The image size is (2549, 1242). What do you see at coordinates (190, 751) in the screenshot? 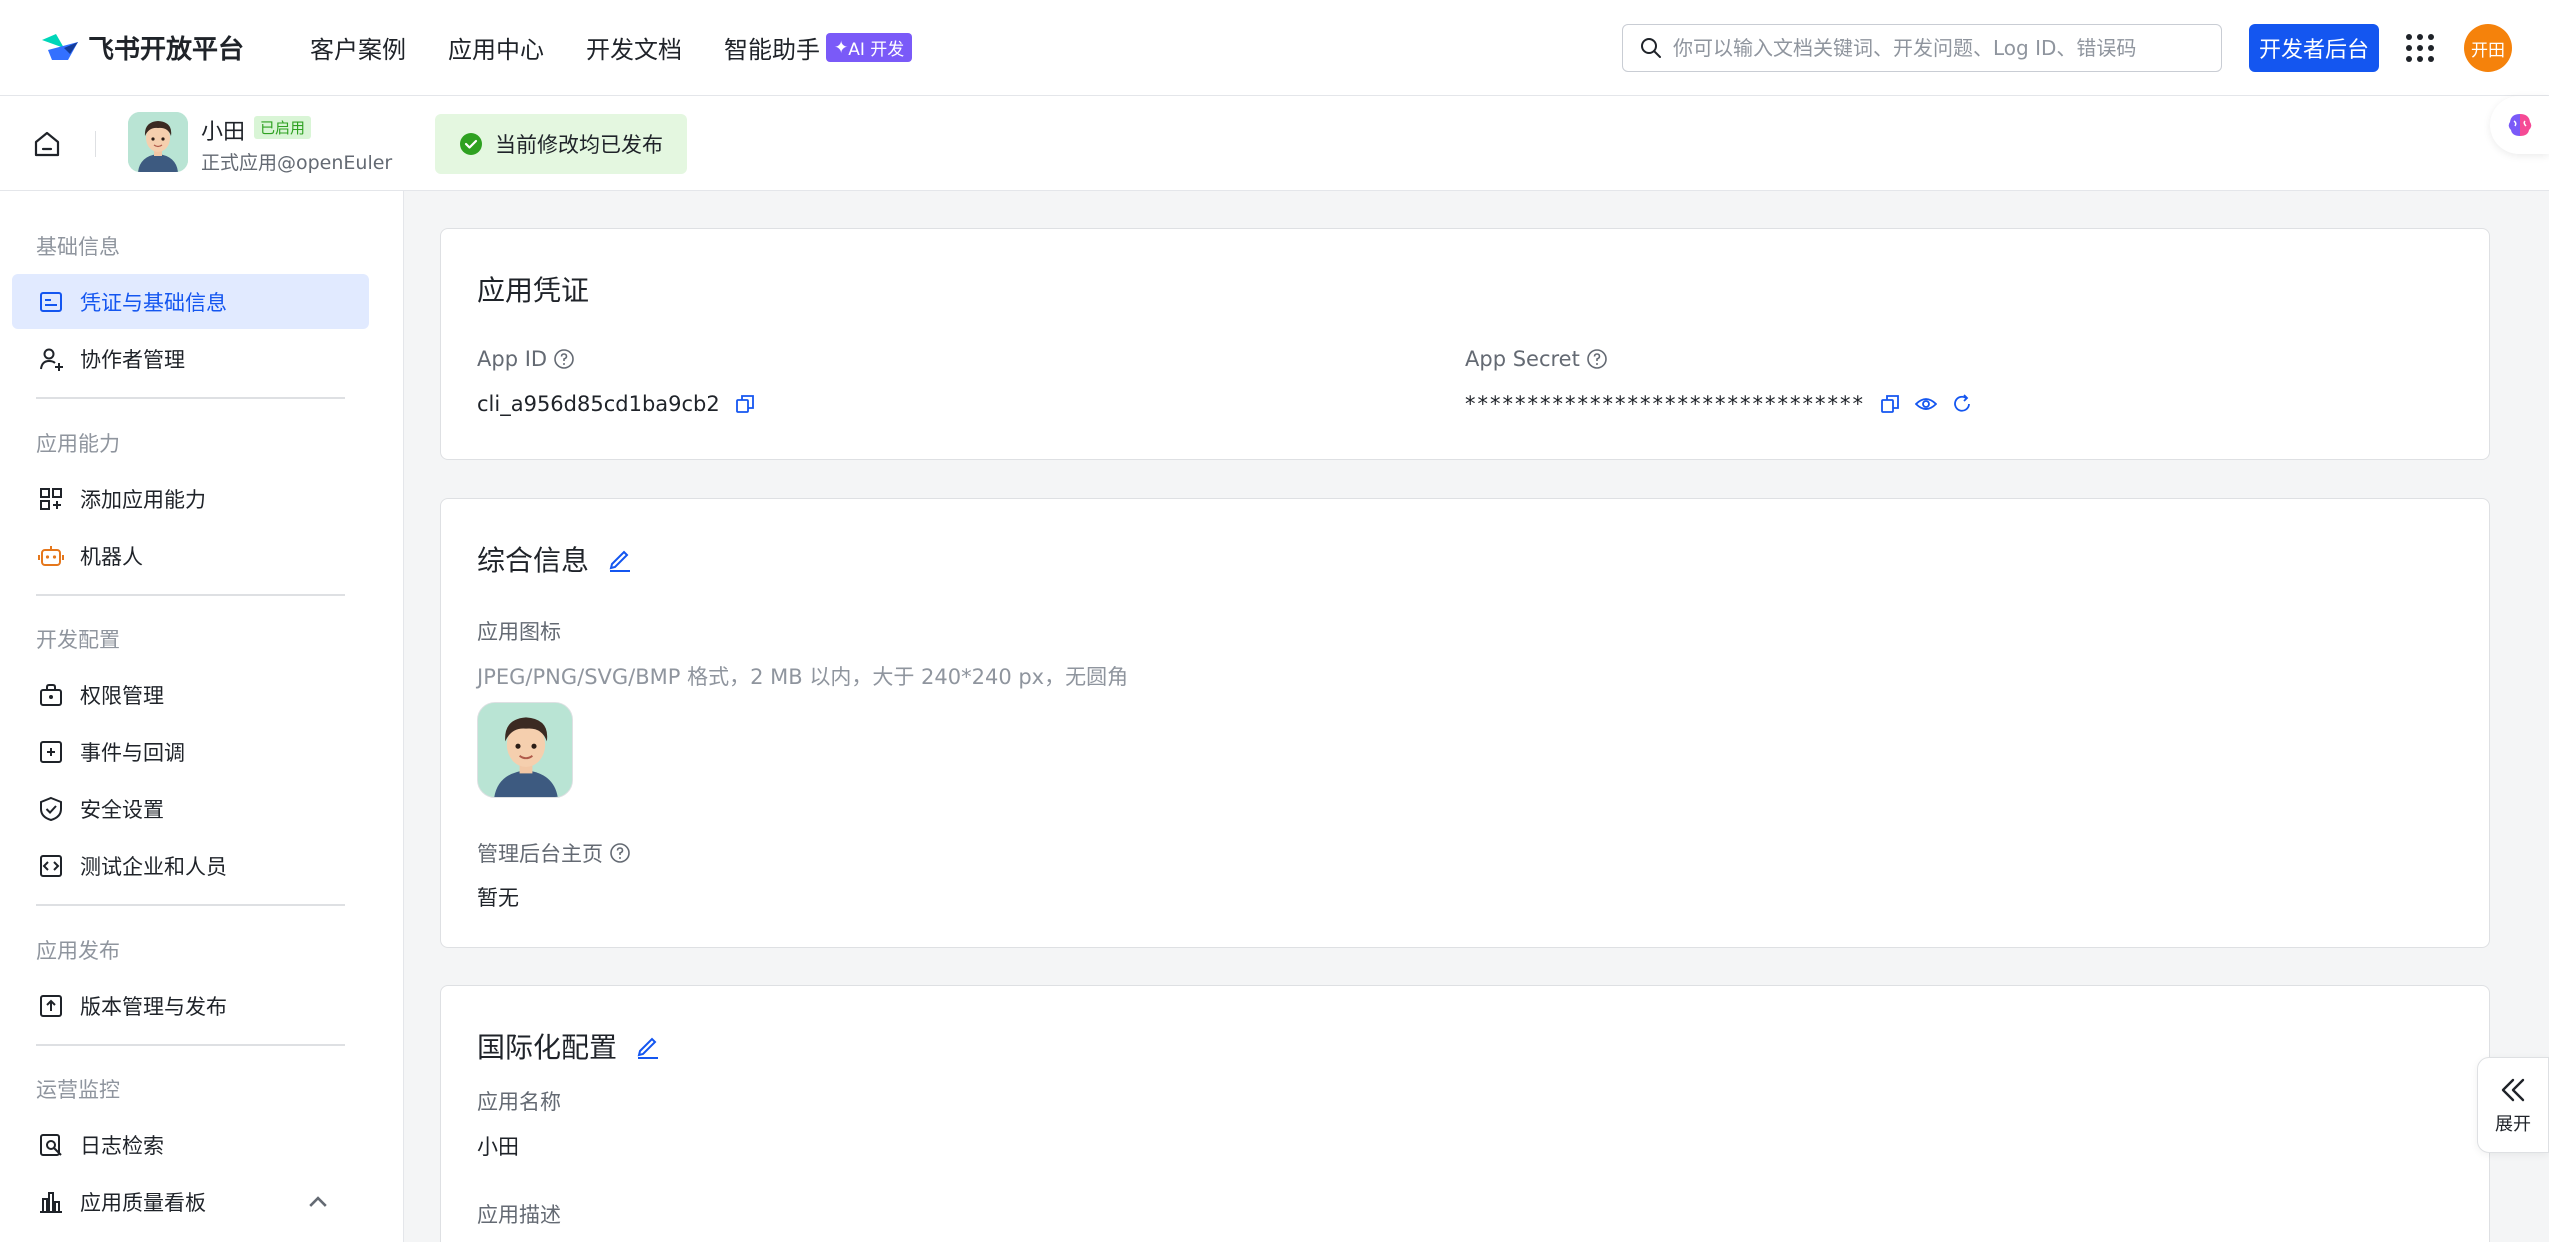
I see `sidebar-item-events: 事件与回调` at bounding box center [190, 751].